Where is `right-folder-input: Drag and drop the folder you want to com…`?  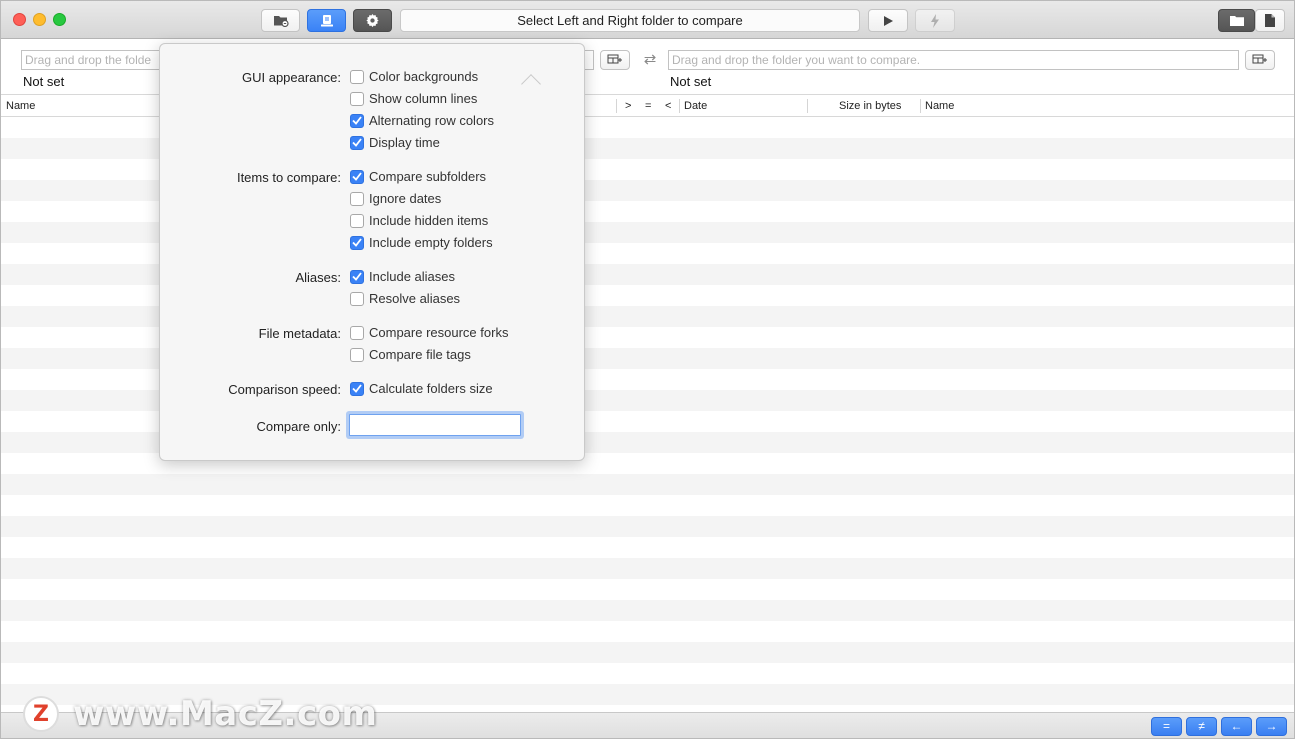 right-folder-input: Drag and drop the folder you want to com… is located at coordinates (953, 60).